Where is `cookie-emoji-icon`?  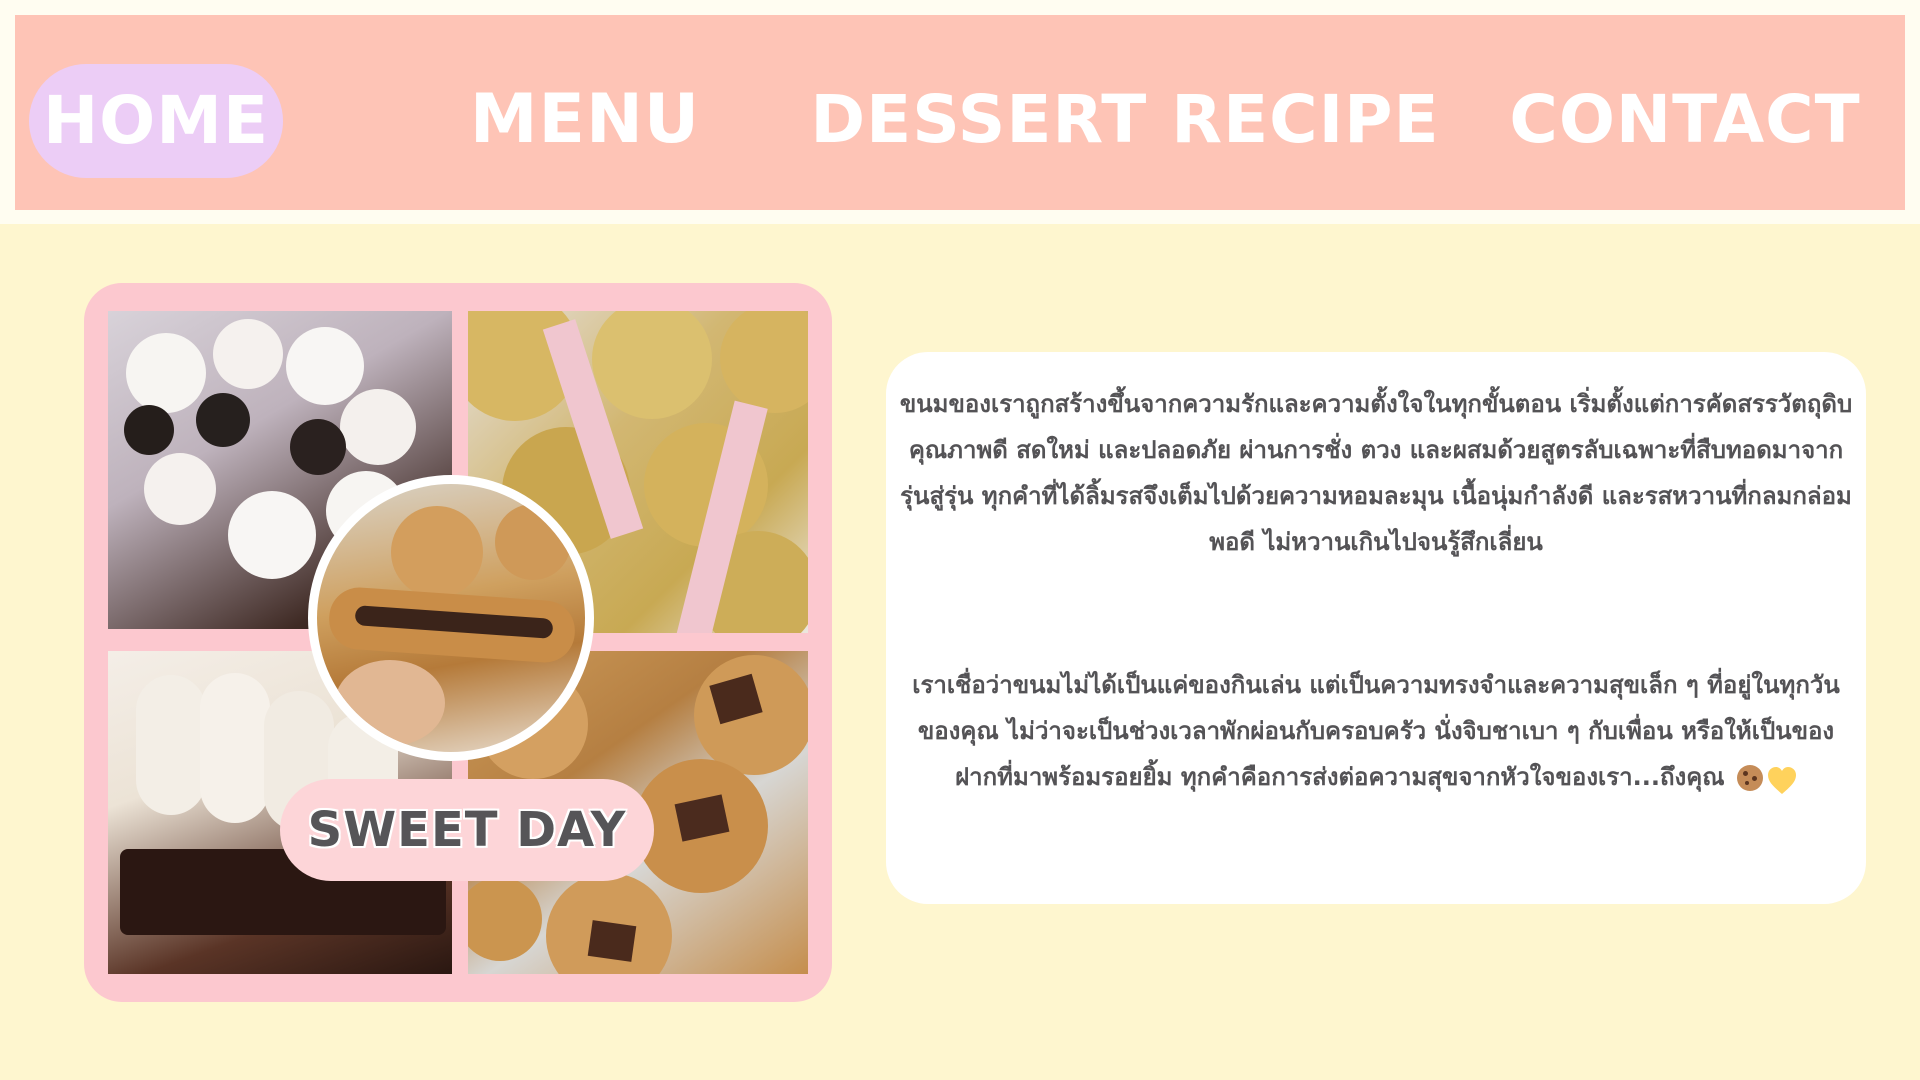 cookie-emoji-icon is located at coordinates (1749, 778).